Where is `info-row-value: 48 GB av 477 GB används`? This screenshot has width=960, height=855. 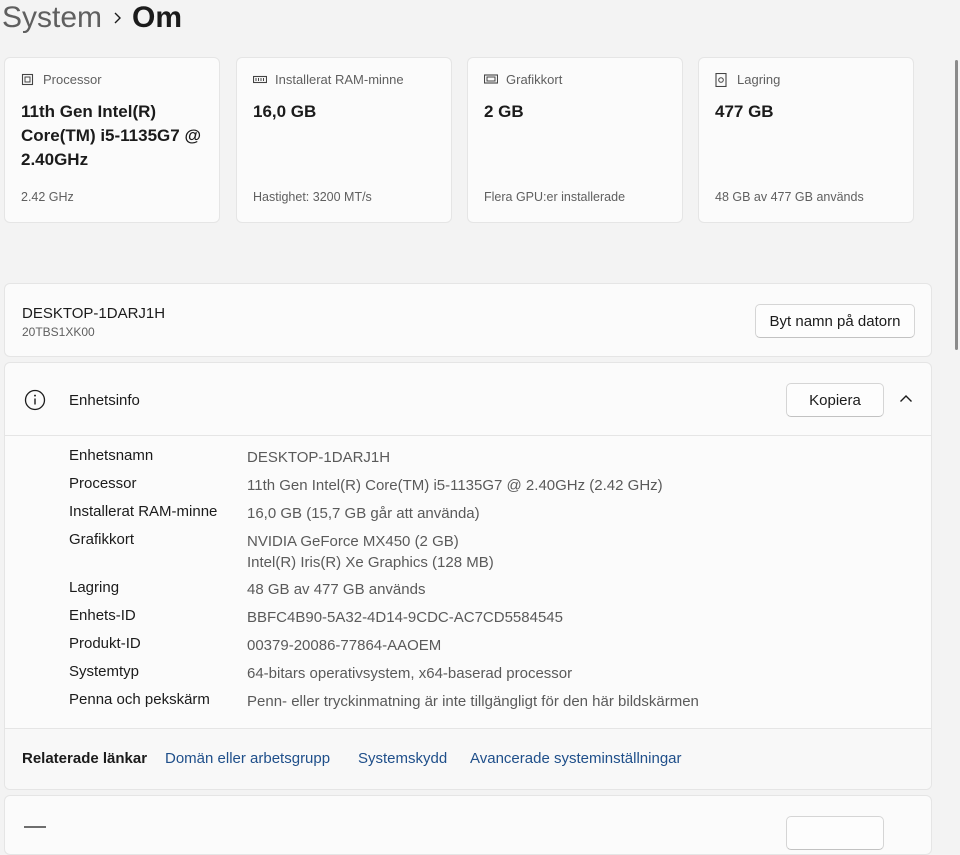
info-row-value: 48 GB av 477 GB används is located at coordinates (336, 589).